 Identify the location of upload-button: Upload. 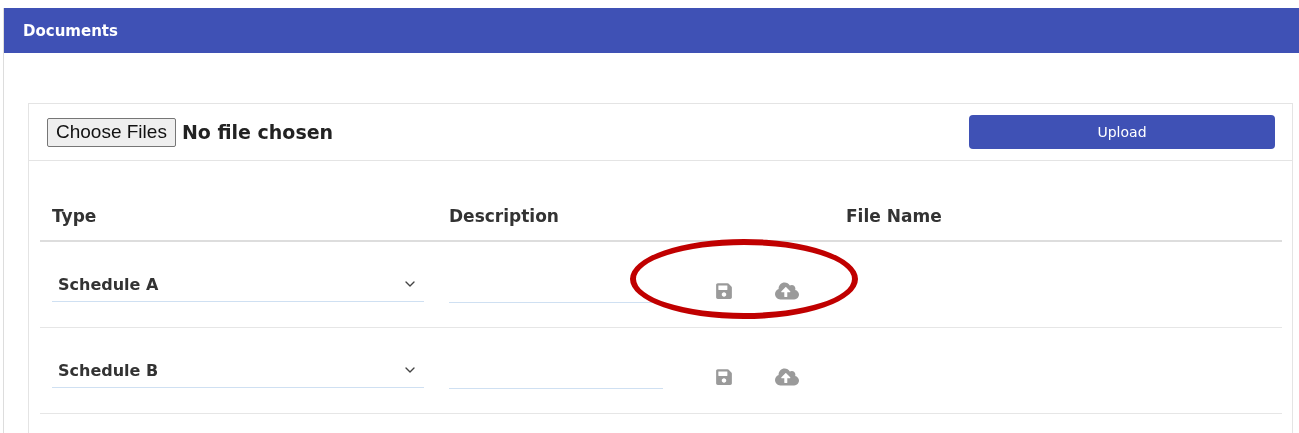
(1122, 132).